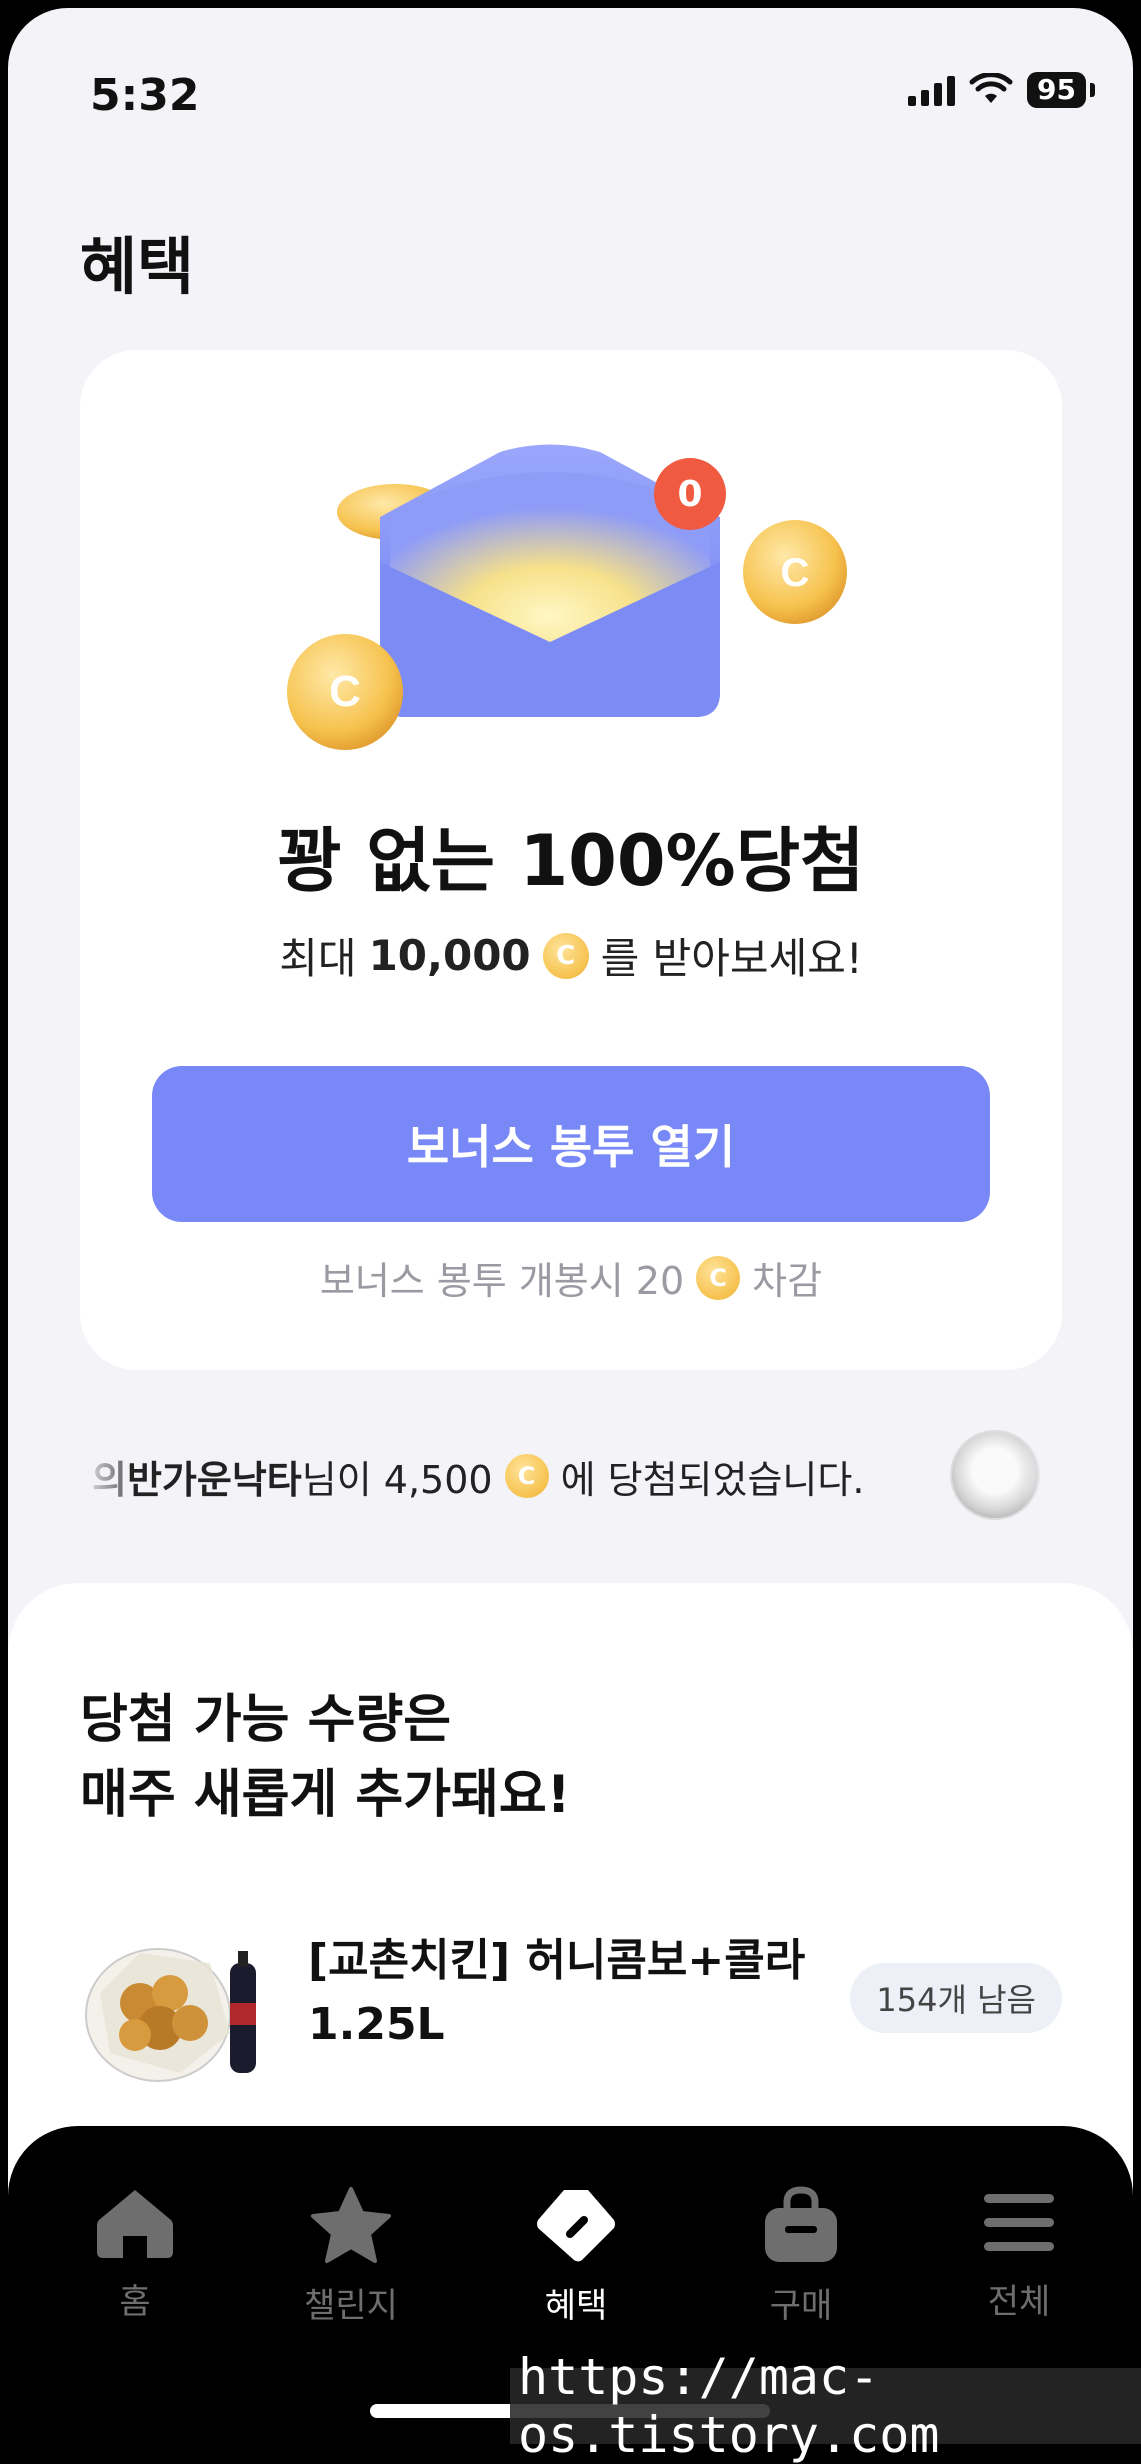  I want to click on tab-purchase: 구매, so click(801, 2256).